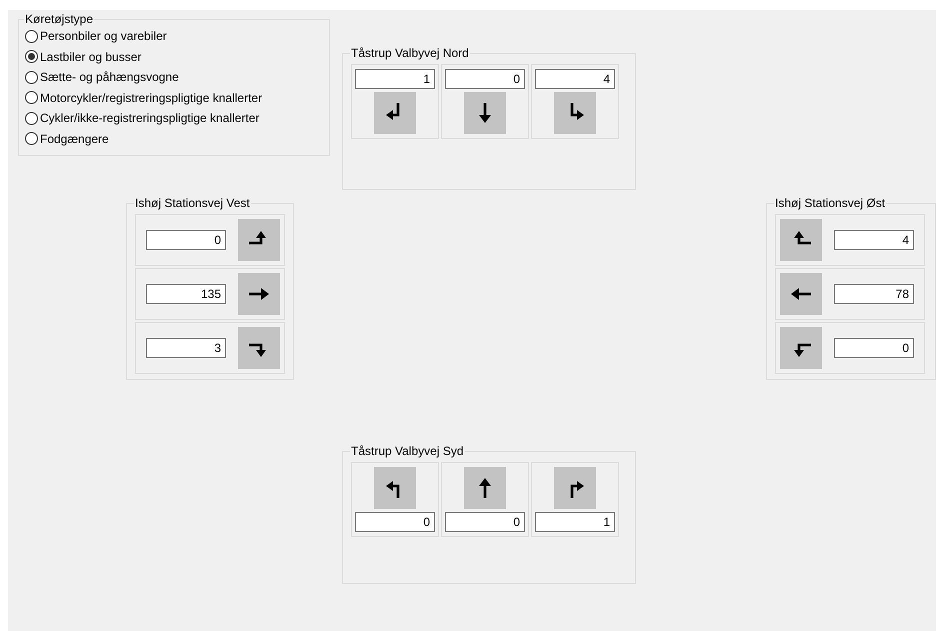 The height and width of the screenshot is (631, 946). I want to click on count-field: 78, so click(874, 294).